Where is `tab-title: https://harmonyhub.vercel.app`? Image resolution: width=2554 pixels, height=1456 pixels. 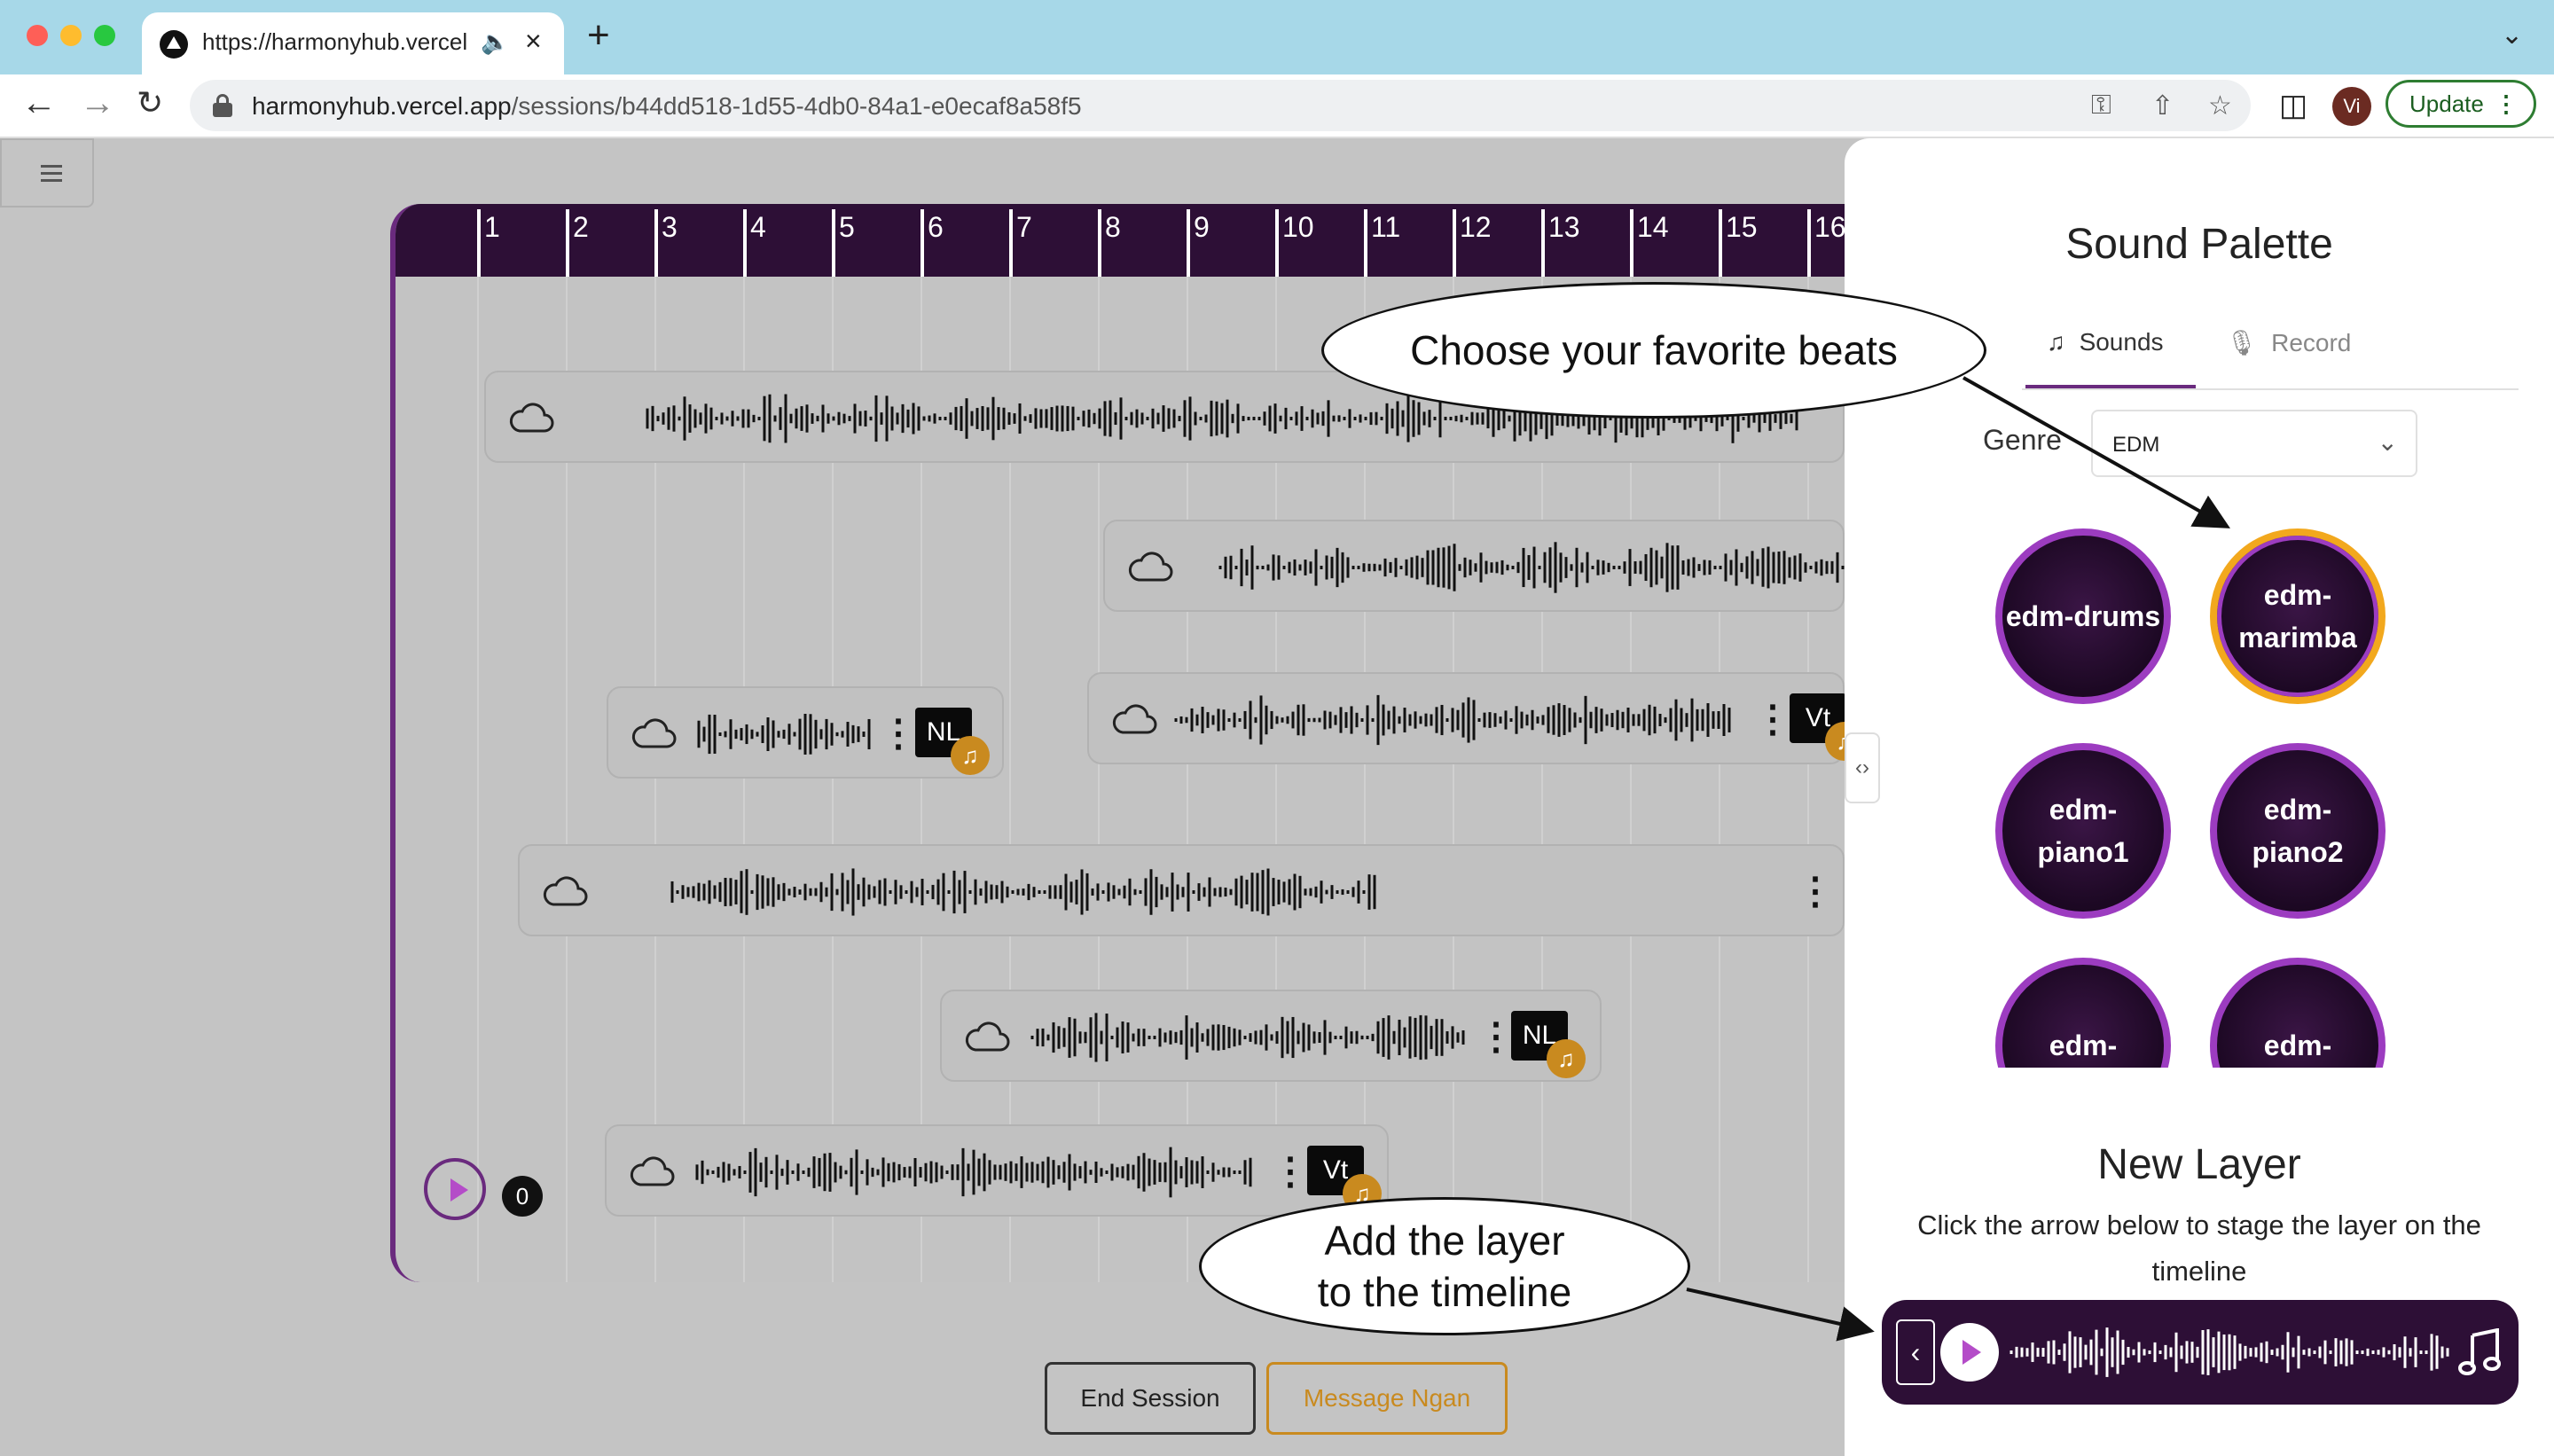
tab-title: https://harmonyhub.vercel.app is located at coordinates (335, 41).